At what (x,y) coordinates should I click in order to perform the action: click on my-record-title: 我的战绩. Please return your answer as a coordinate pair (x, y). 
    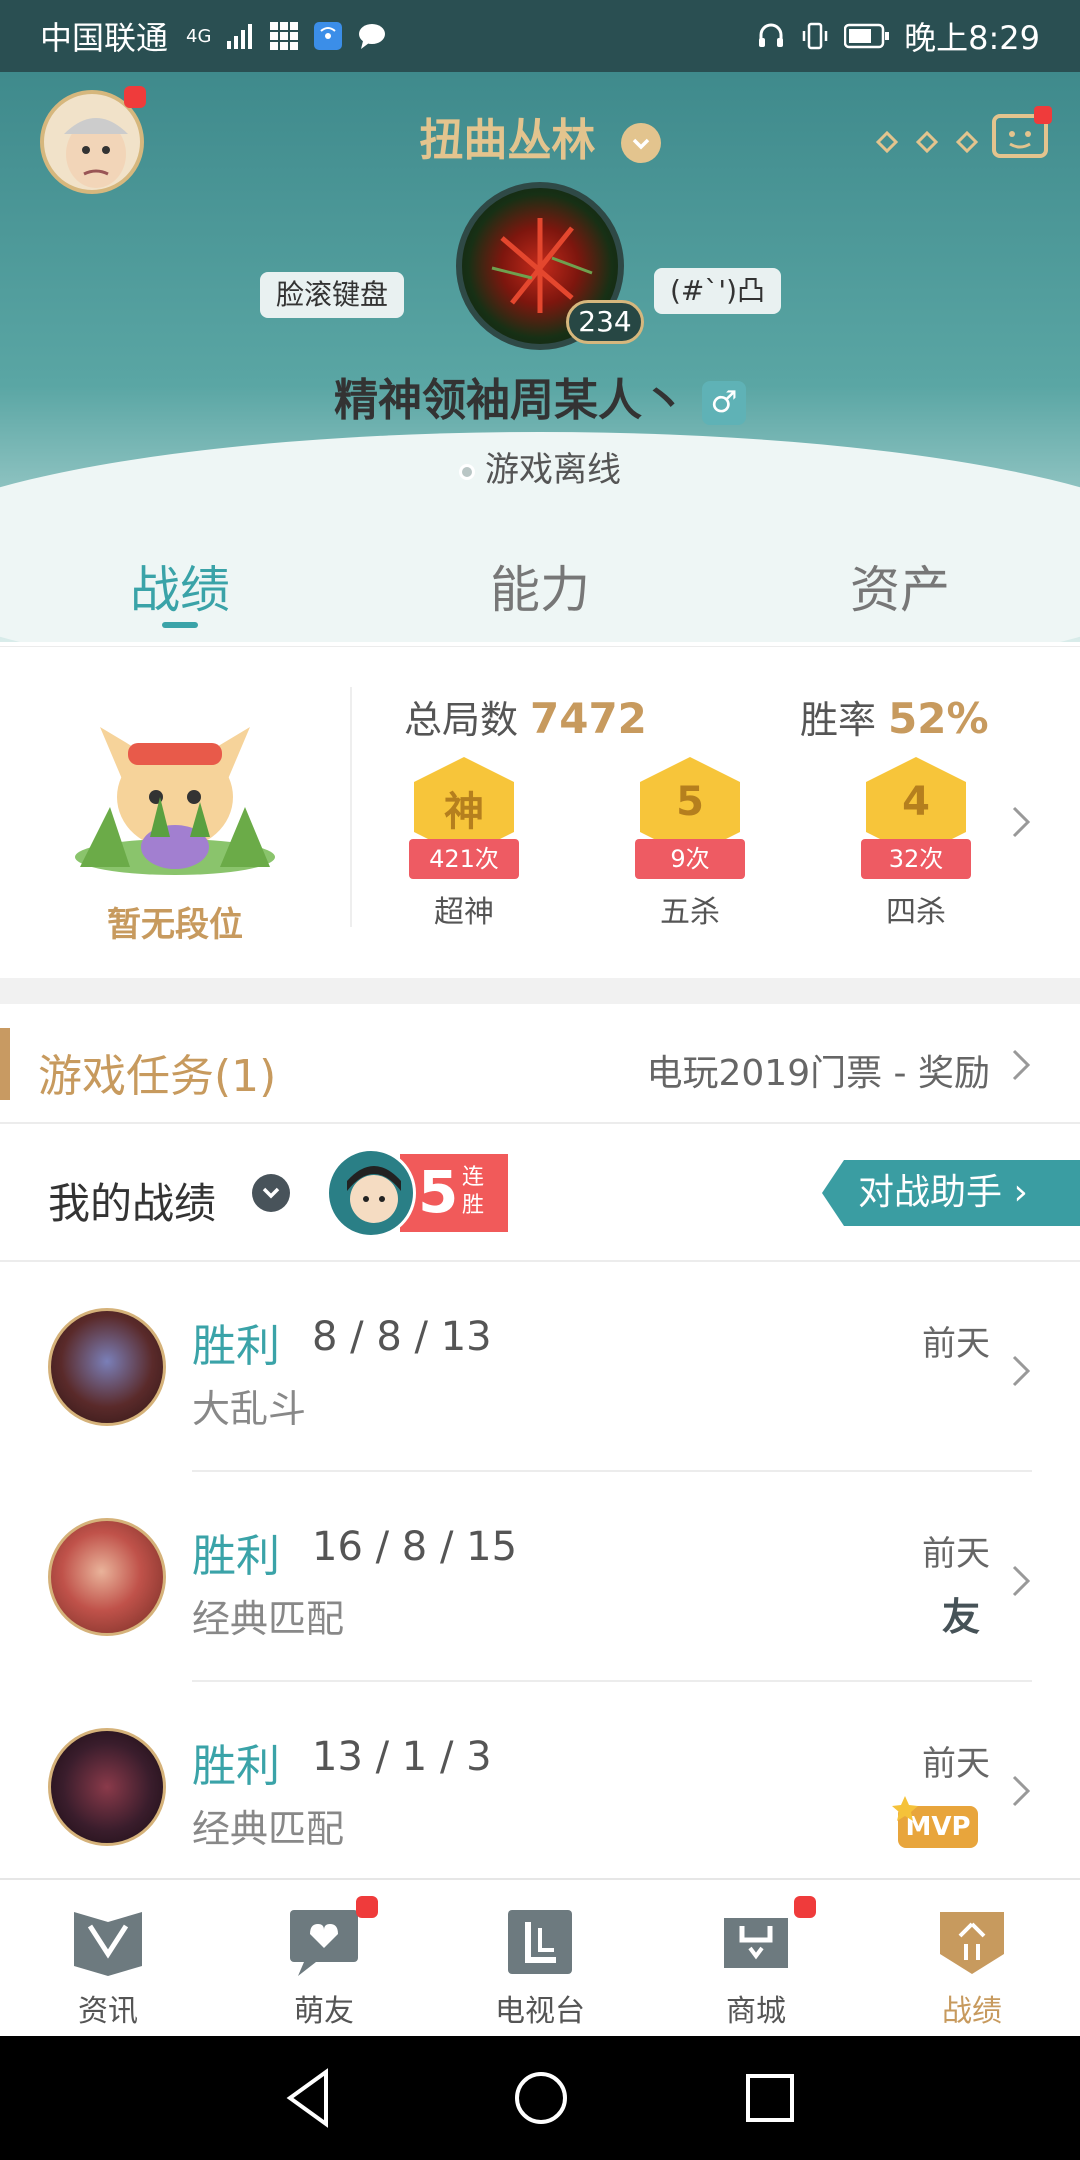
    Looking at the image, I should click on (132, 1200).